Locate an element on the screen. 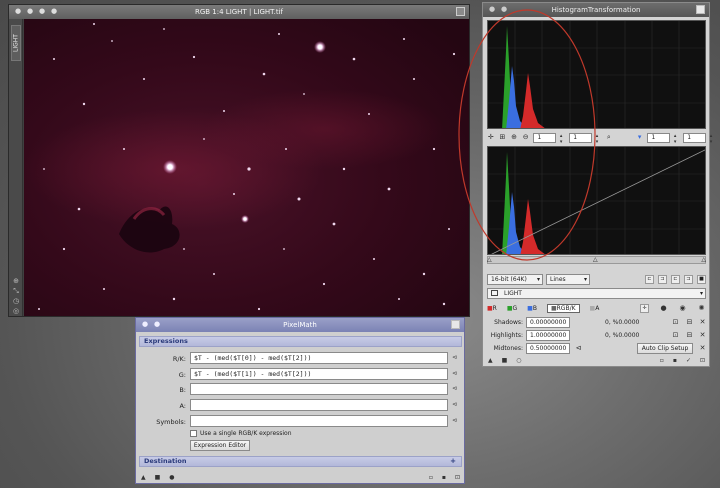 The width and height of the screenshot is (720, 488). minimize-icon: ● is located at coordinates (42, 11).